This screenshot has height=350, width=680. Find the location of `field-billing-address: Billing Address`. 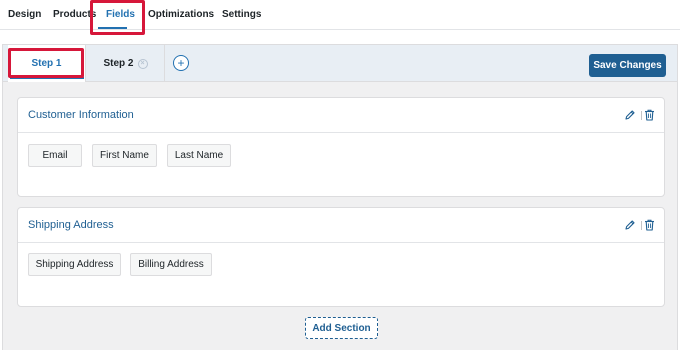

field-billing-address: Billing Address is located at coordinates (171, 264).